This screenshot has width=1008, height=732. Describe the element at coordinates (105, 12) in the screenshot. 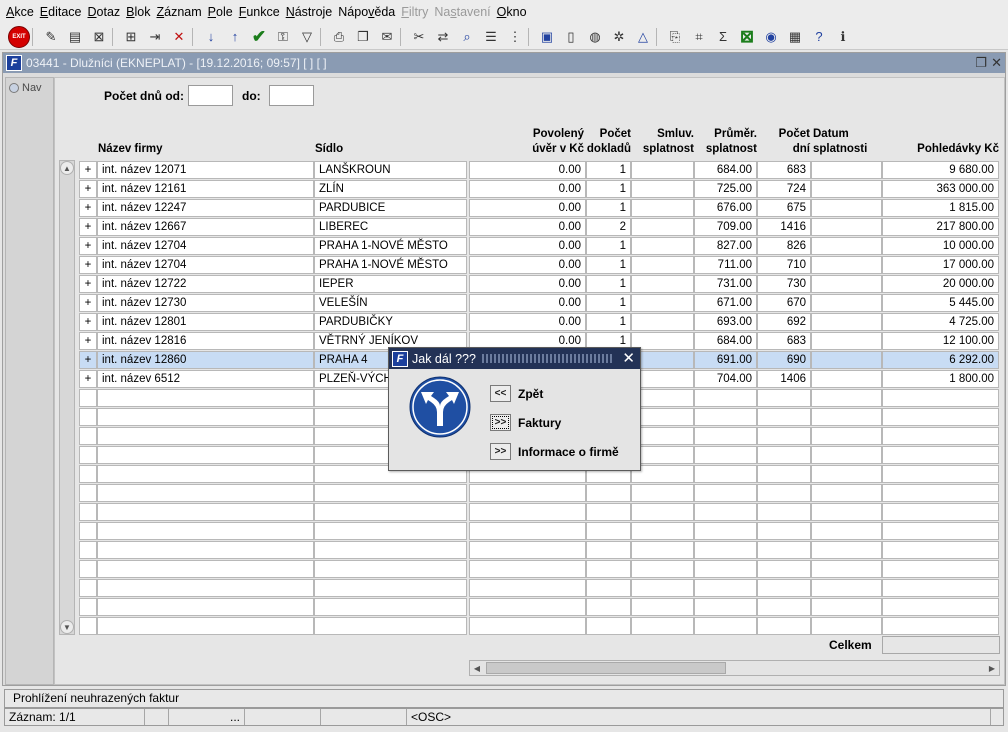

I see `menu-item: Dotaz` at that location.